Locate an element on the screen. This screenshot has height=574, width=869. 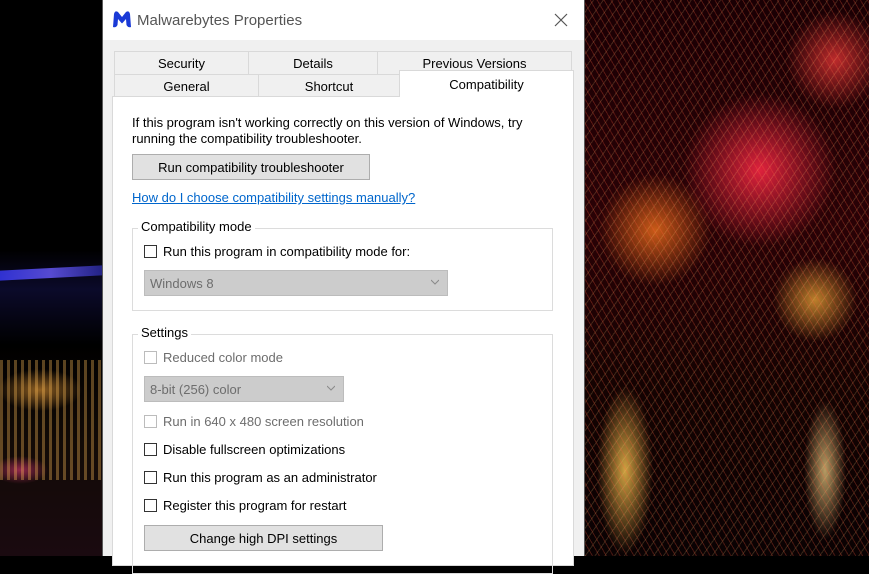
fullscreen-opt-checkbox-row: Disable fullscreen optimizations is located at coordinates (244, 449).